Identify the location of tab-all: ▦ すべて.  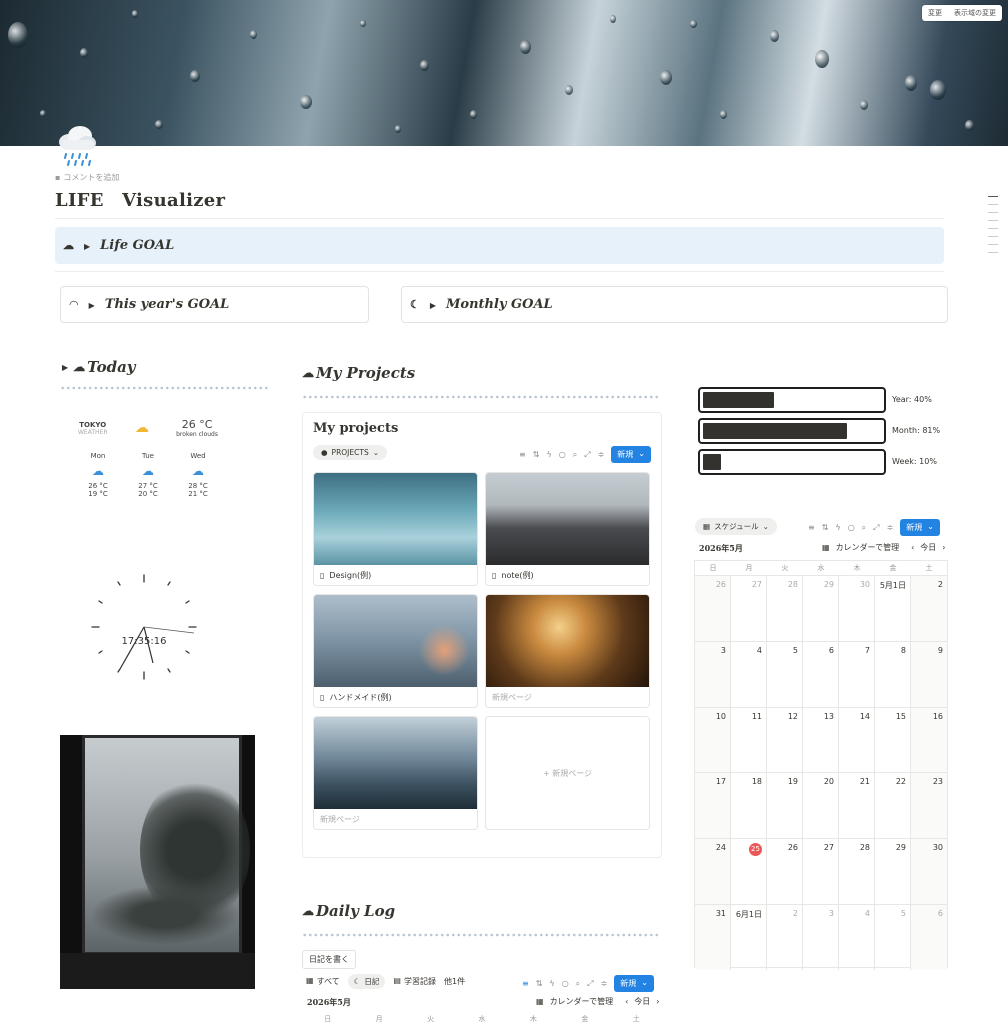
(323, 981).